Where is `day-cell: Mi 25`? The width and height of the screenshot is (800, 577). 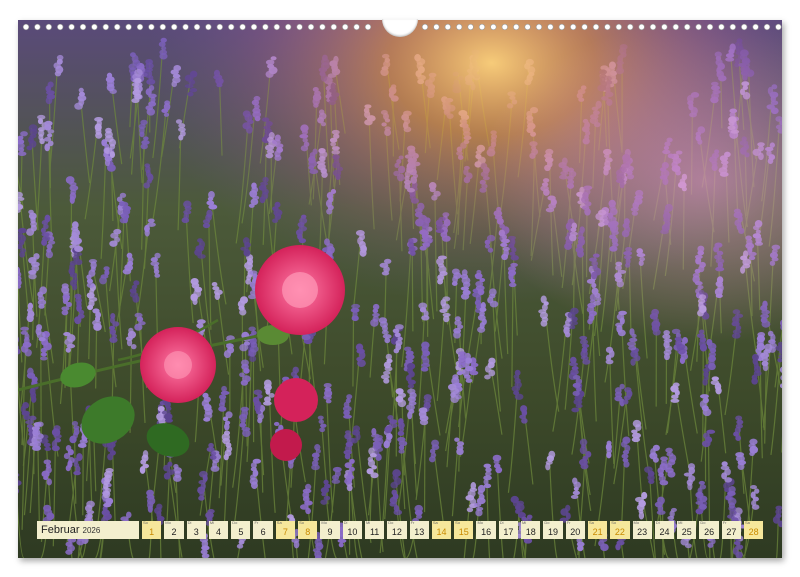
day-cell: Mi 25 is located at coordinates (687, 529).